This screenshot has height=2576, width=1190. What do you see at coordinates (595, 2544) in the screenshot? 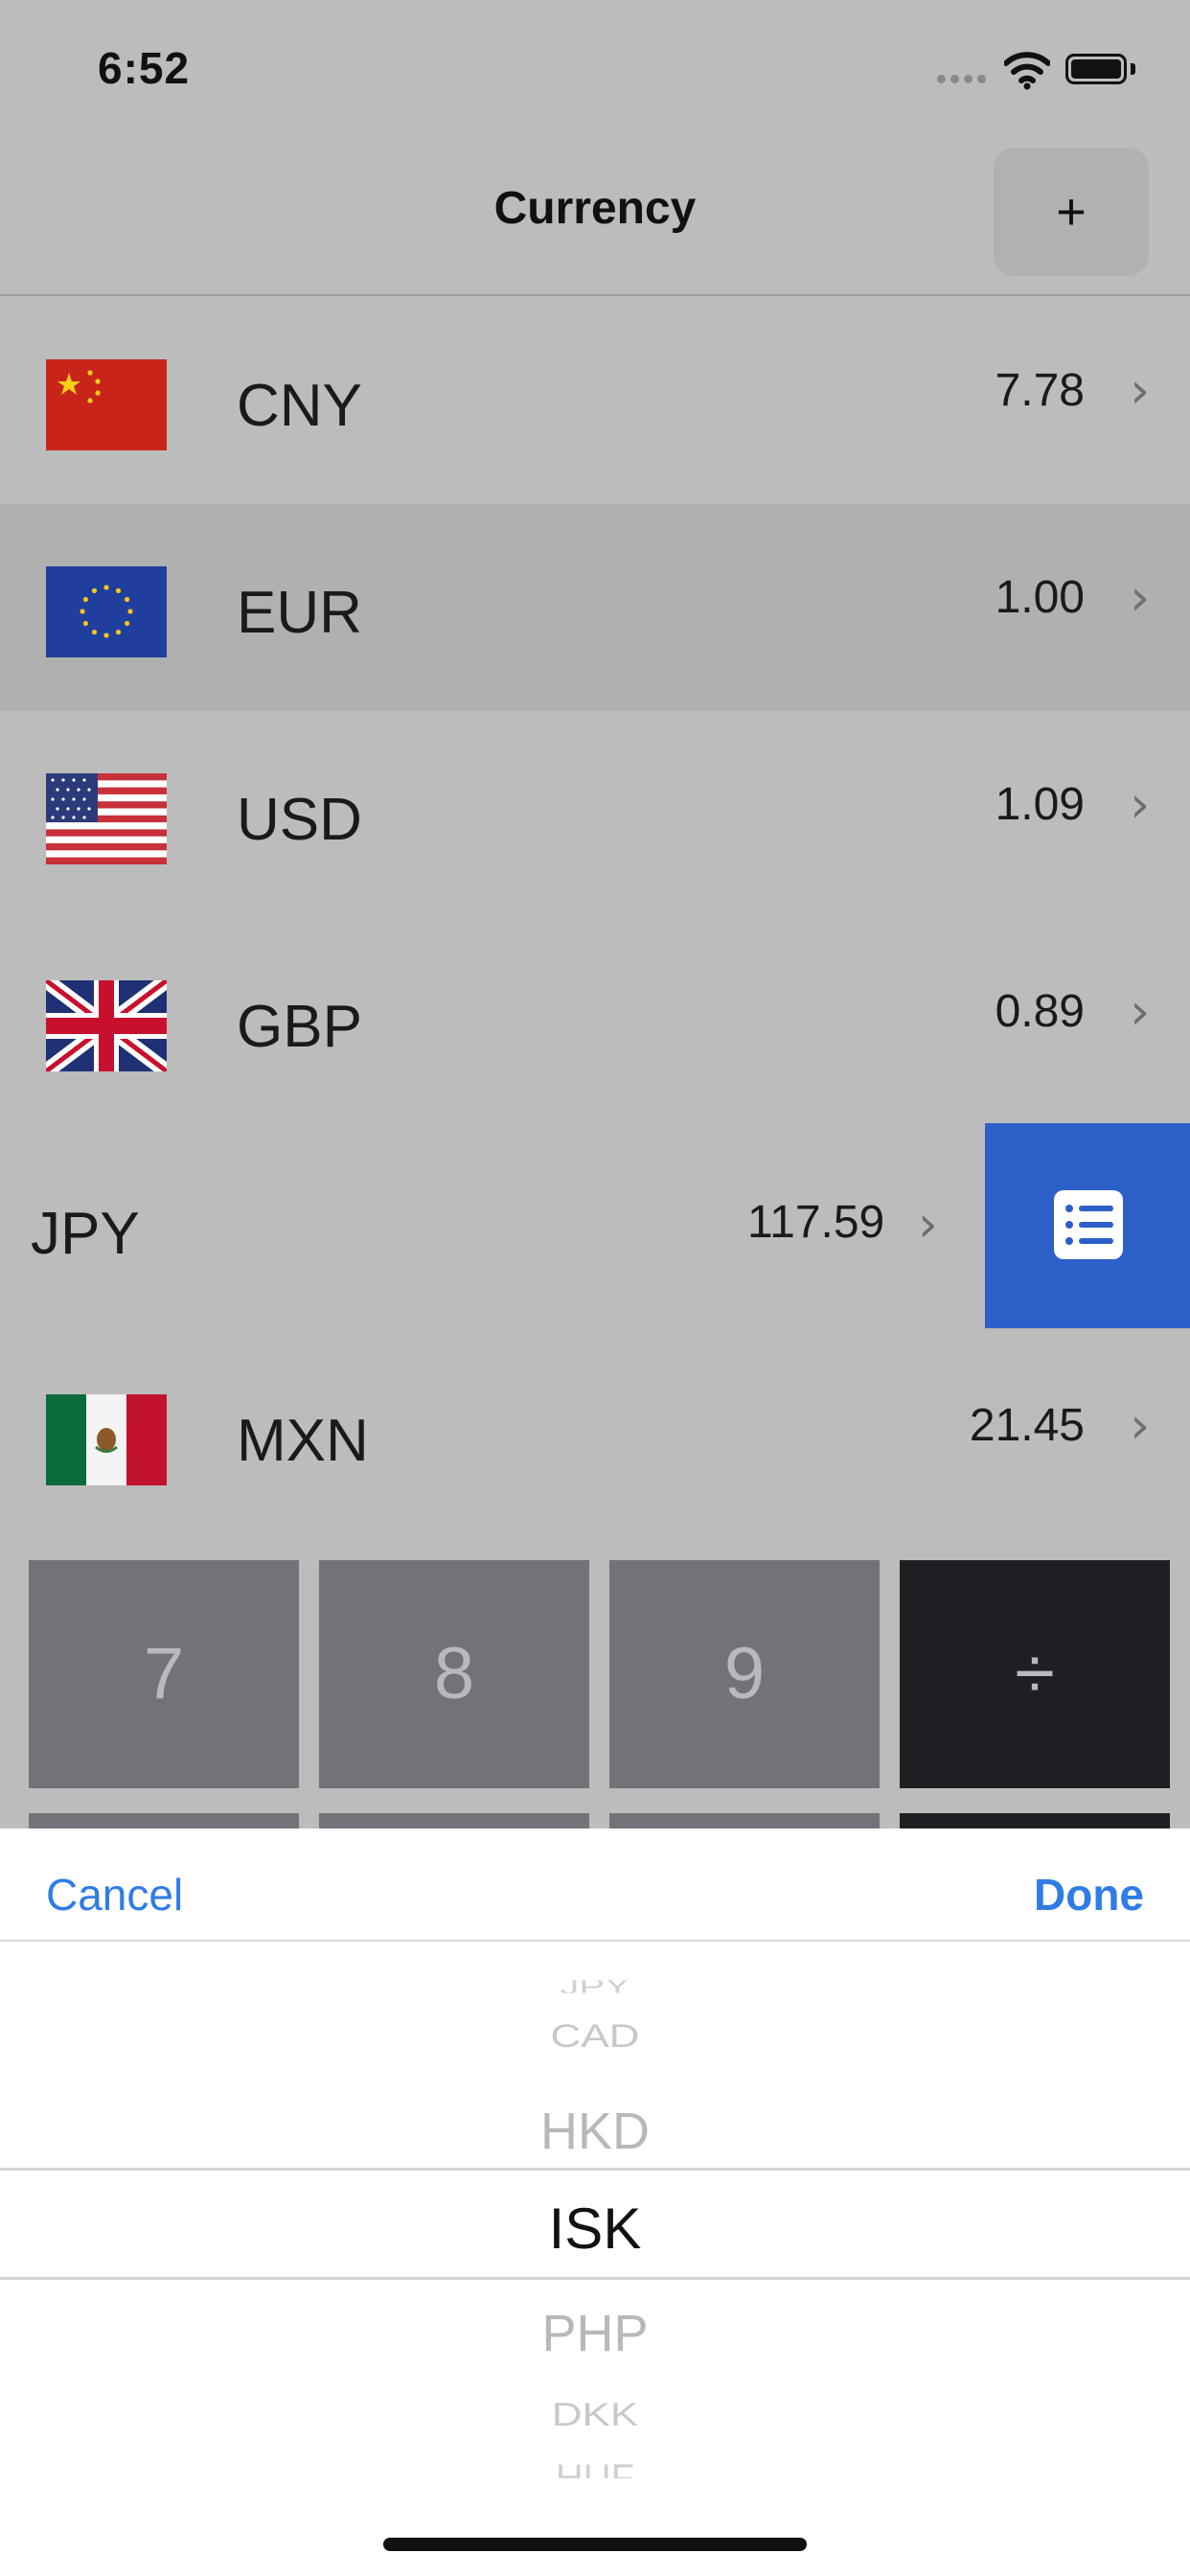
I see `home-indicator` at bounding box center [595, 2544].